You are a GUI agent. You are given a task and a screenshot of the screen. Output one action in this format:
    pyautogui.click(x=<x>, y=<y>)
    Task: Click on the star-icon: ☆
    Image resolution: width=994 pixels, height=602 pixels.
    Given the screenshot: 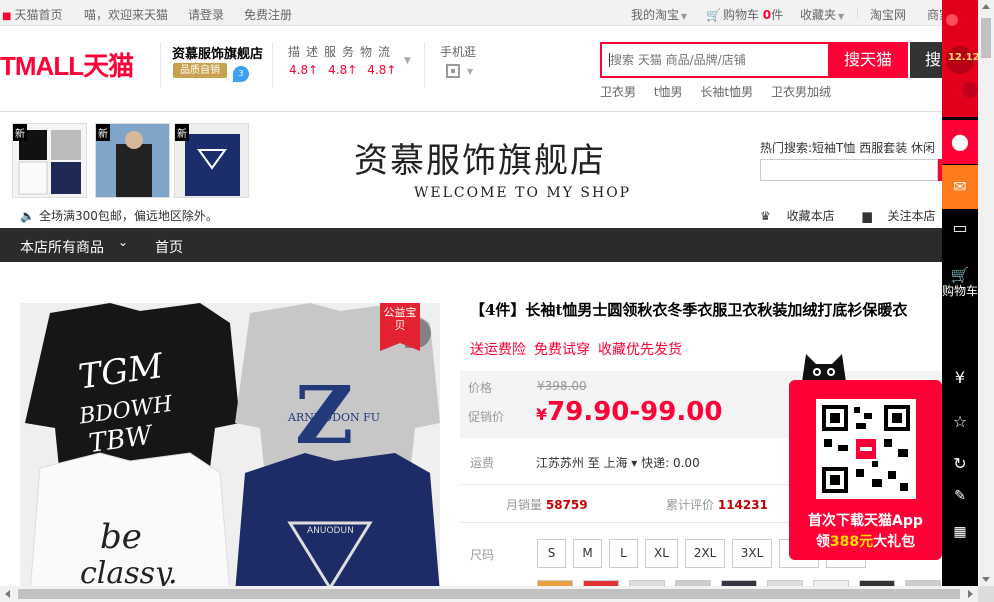 What is the action you would take?
    pyautogui.click(x=960, y=422)
    